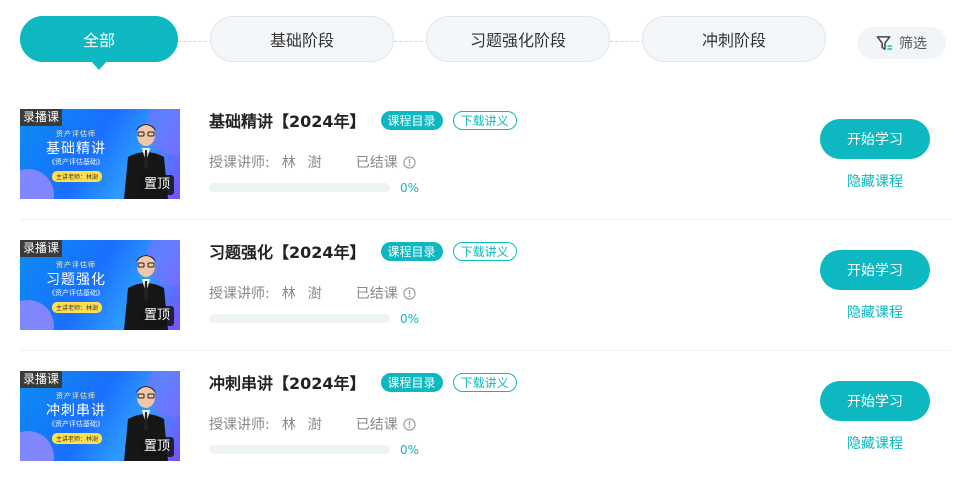 This screenshot has height=477, width=973. What do you see at coordinates (76, 411) in the screenshot?
I see `cover-title: 冲刺串讲` at bounding box center [76, 411].